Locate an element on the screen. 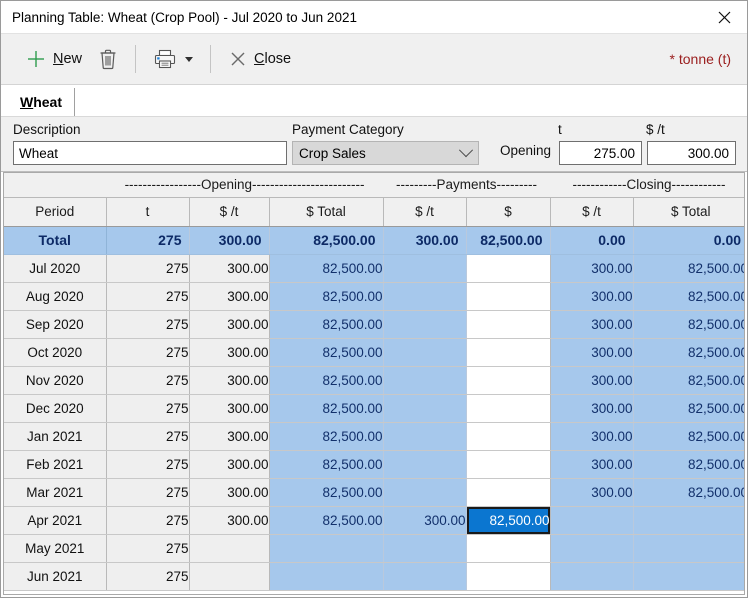  column-header-payments-rate: $ /t is located at coordinates (425, 212).